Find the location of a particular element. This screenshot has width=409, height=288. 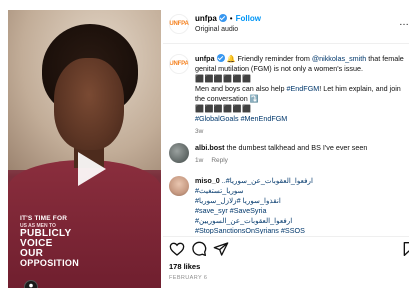

overlay-line-6: OPPOSITION is located at coordinates (50, 262).